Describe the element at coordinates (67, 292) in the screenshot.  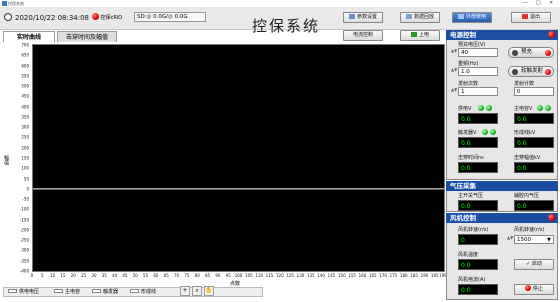
I see `legend-item: 主电容` at that location.